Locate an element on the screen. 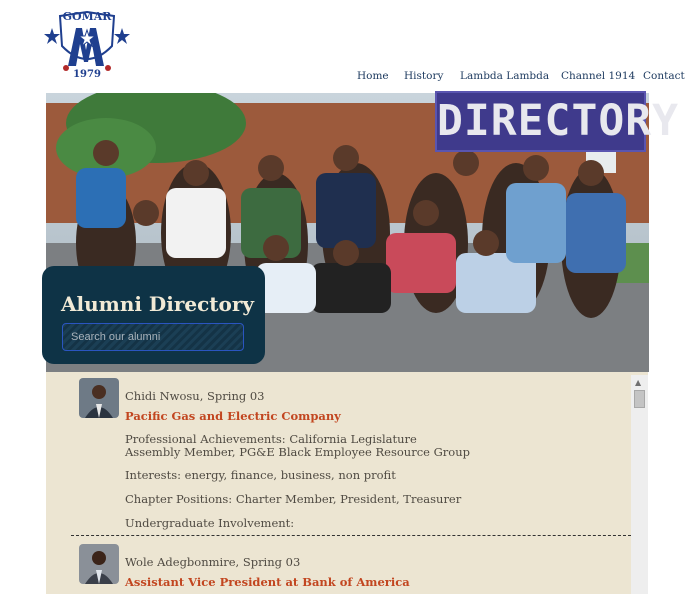 This screenshot has height=594, width=695. alumni-undergrad-involvement: Undergraduate Involvement: is located at coordinates (210, 523).